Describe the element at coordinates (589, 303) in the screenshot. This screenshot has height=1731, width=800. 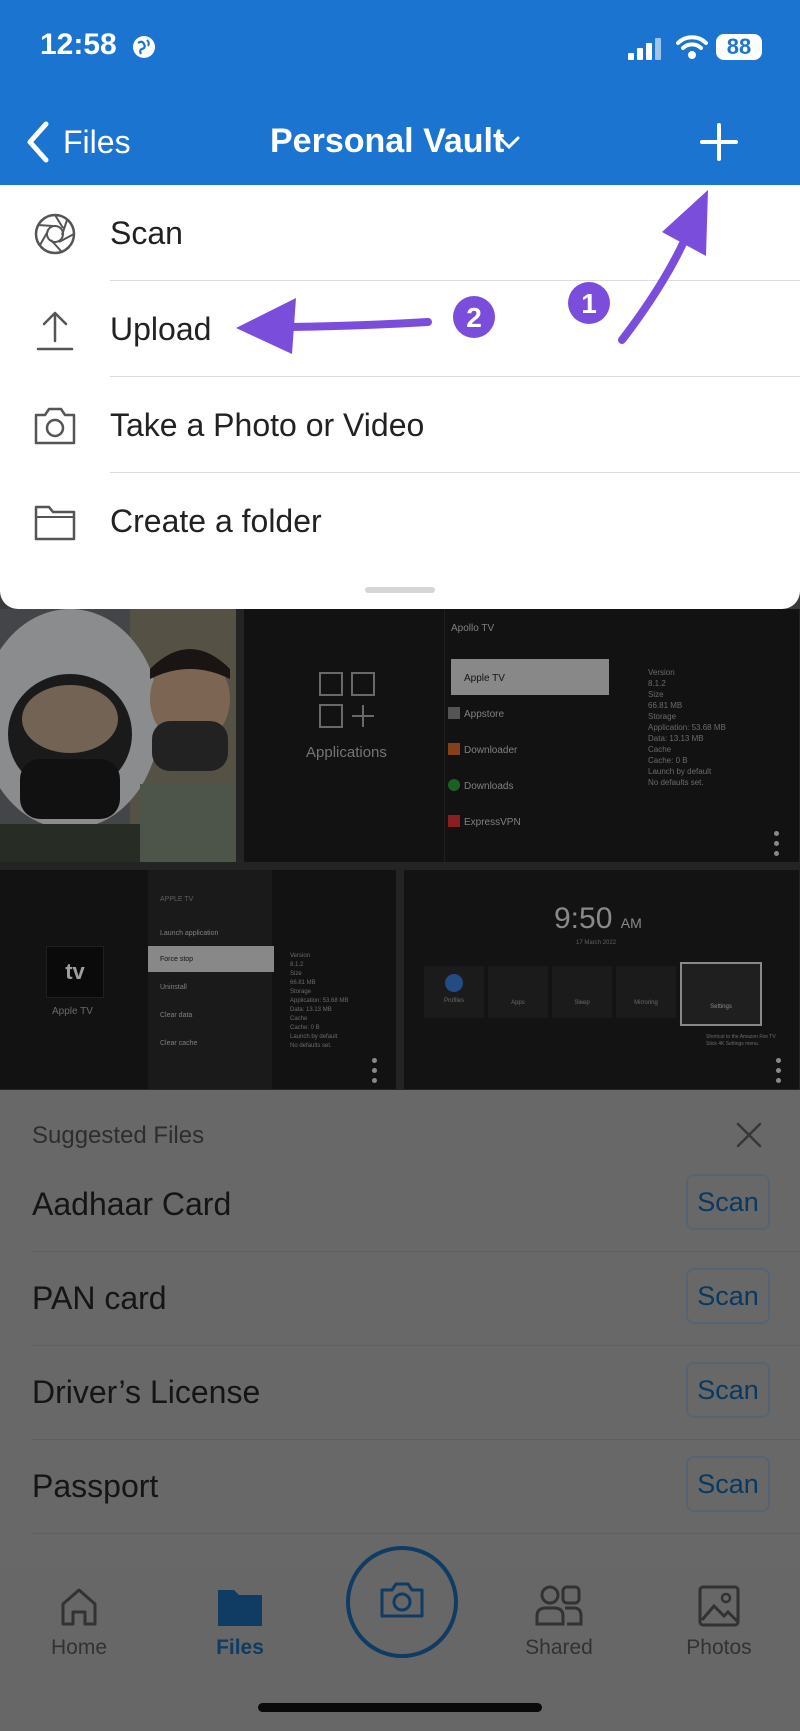
I see `step-label-1: 1` at that location.